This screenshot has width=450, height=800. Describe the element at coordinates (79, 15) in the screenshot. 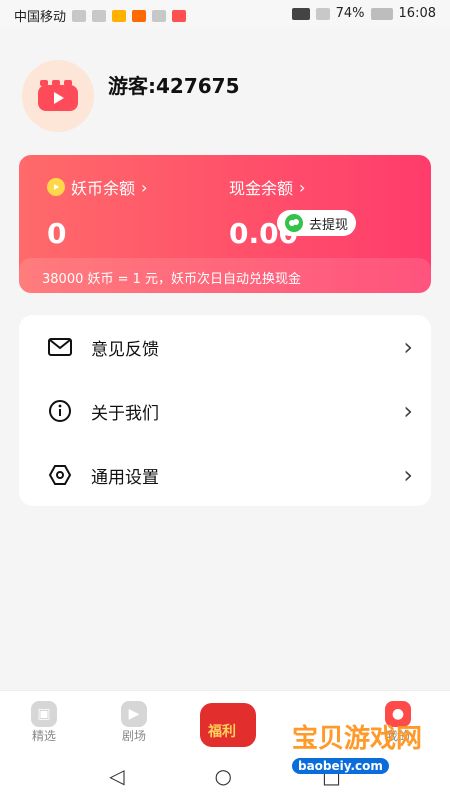

I see `signal-icon` at that location.